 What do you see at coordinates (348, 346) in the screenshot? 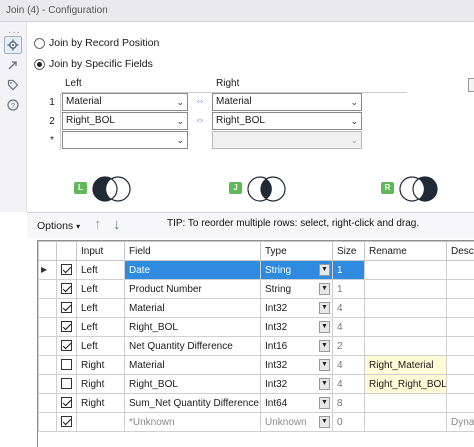
I see `size-cell: 2` at bounding box center [348, 346].